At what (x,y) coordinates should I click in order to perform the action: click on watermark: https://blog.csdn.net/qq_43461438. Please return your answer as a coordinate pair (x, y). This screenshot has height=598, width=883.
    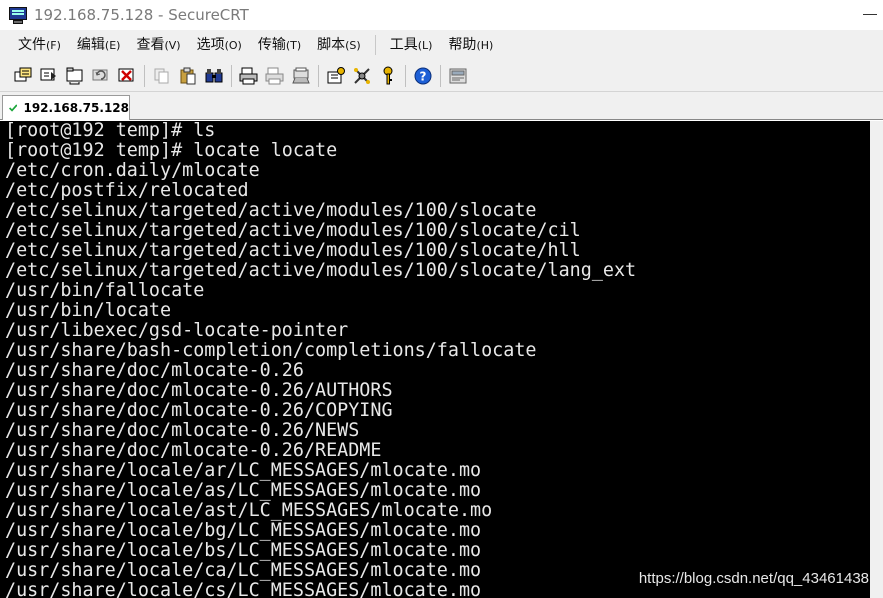
    Looking at the image, I should click on (753, 578).